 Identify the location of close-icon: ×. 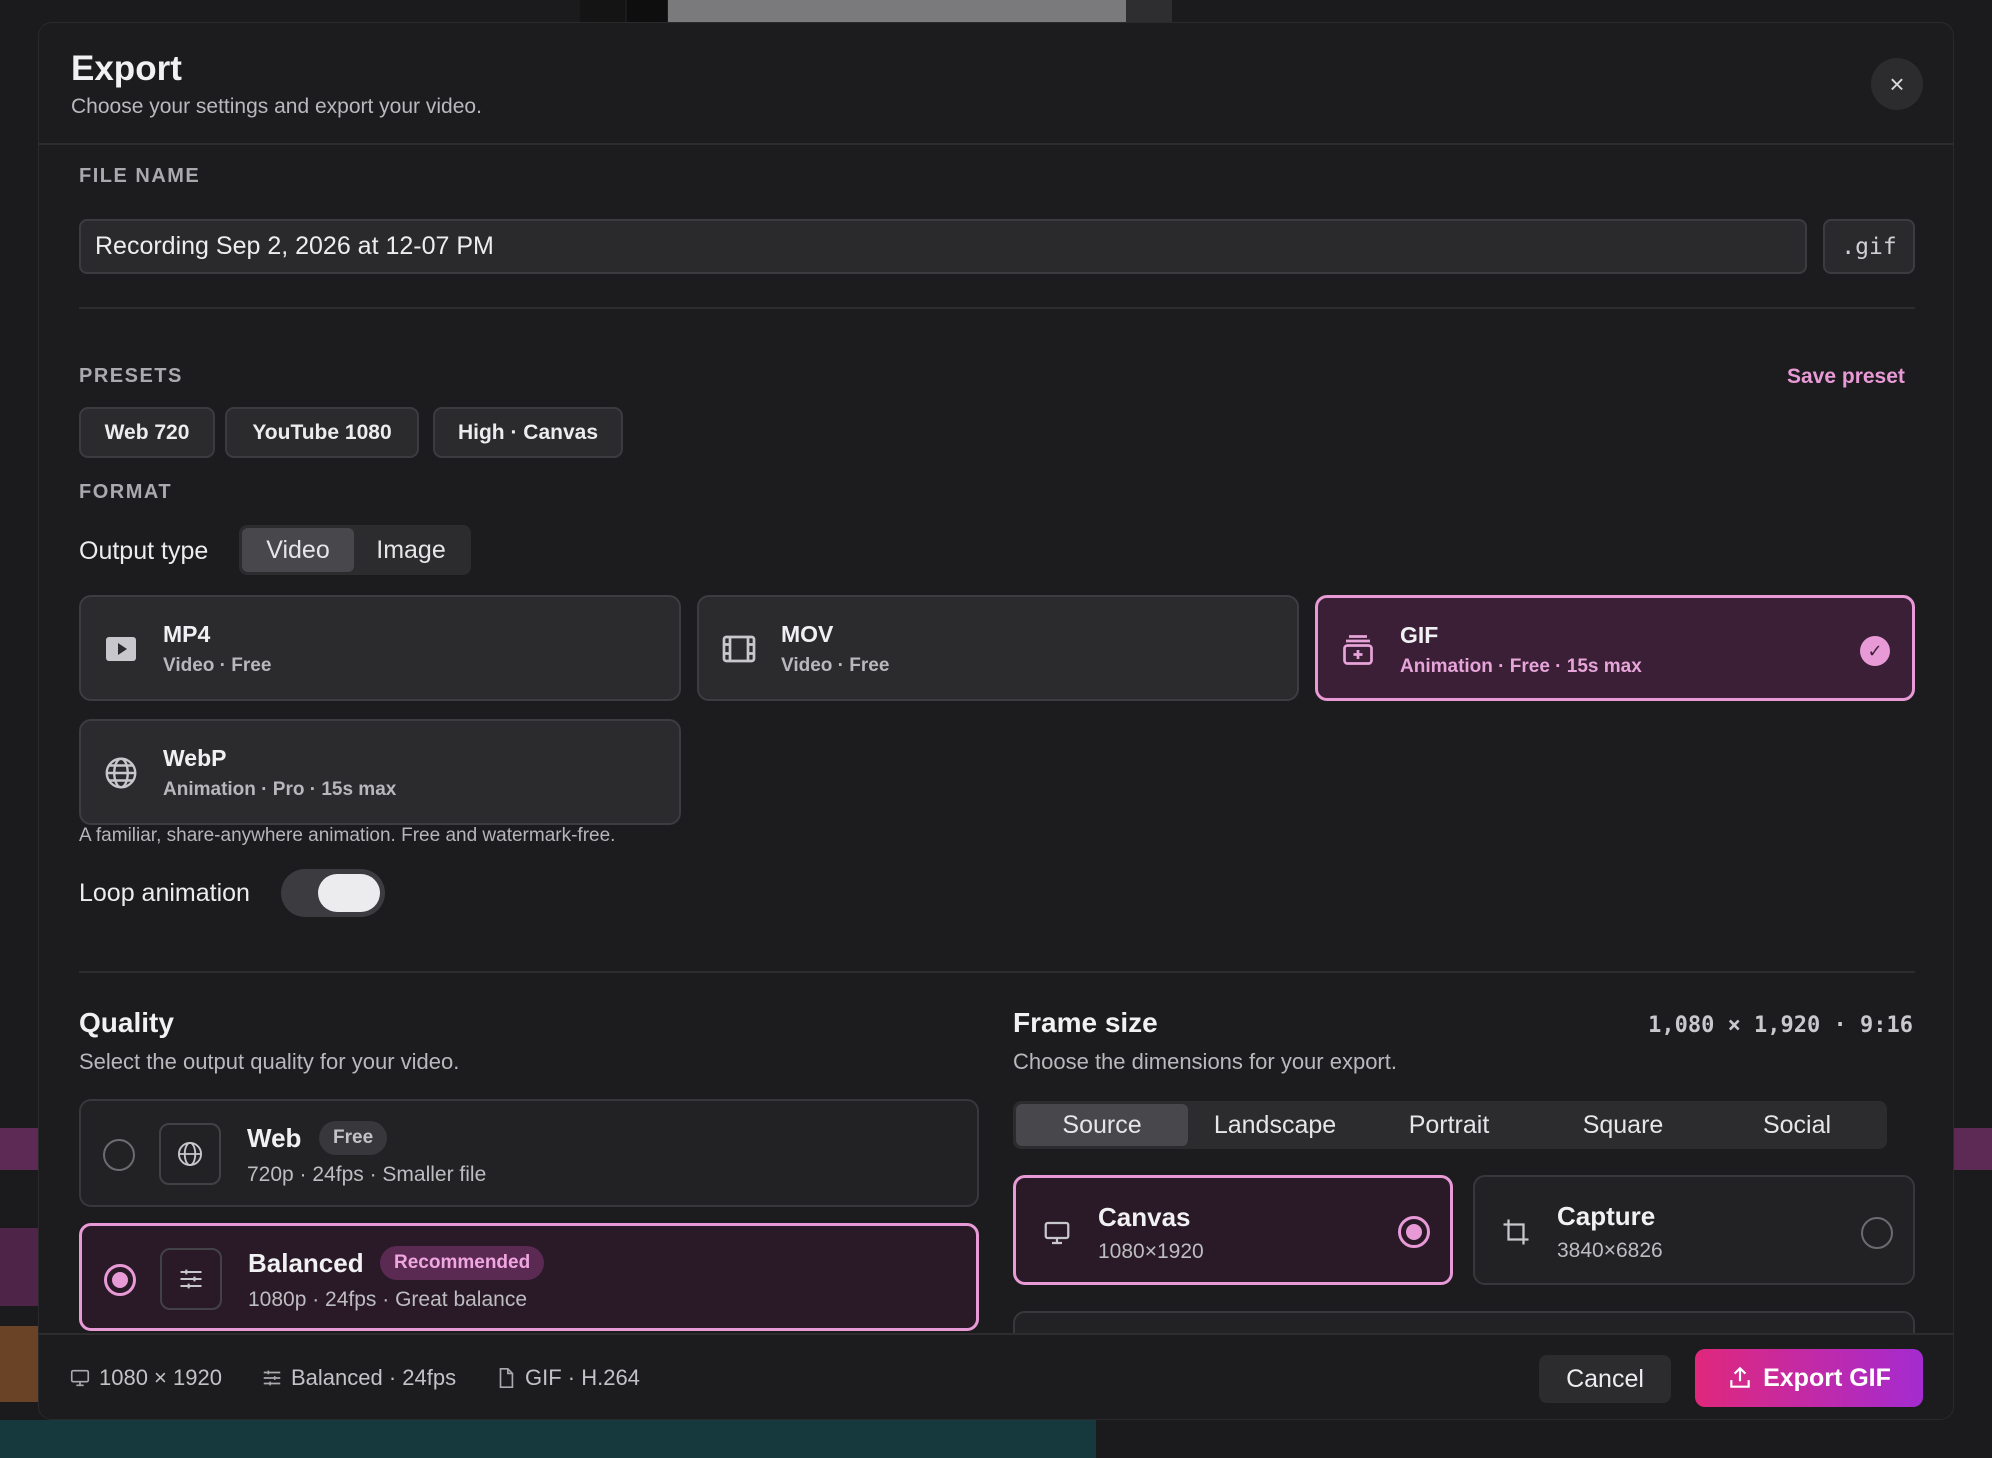
(1897, 83).